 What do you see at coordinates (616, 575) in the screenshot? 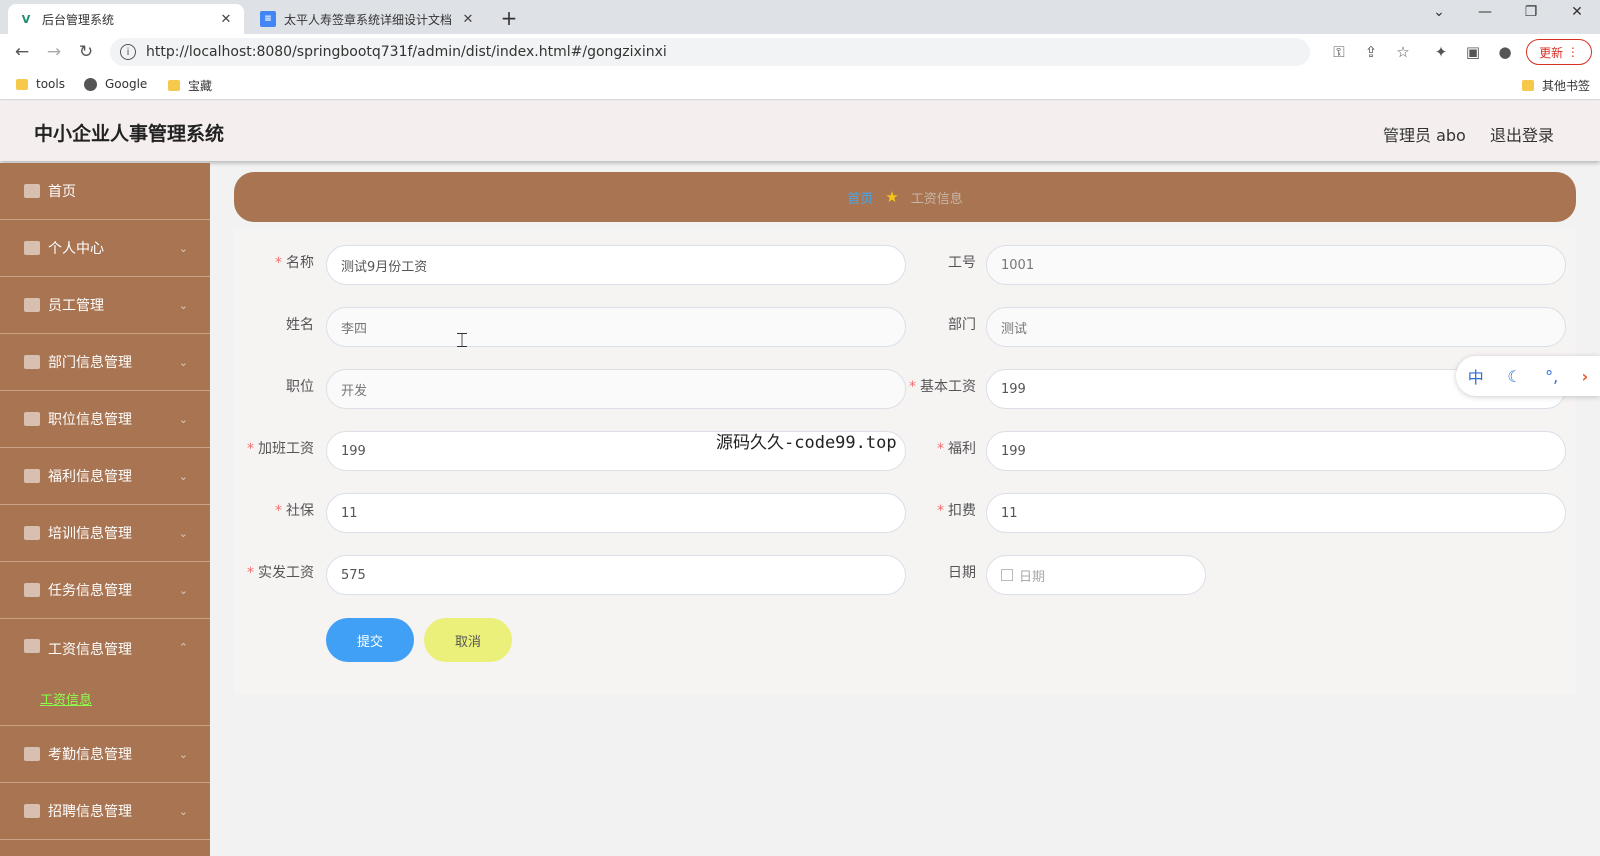
I see `actual-salary-field: 575` at bounding box center [616, 575].